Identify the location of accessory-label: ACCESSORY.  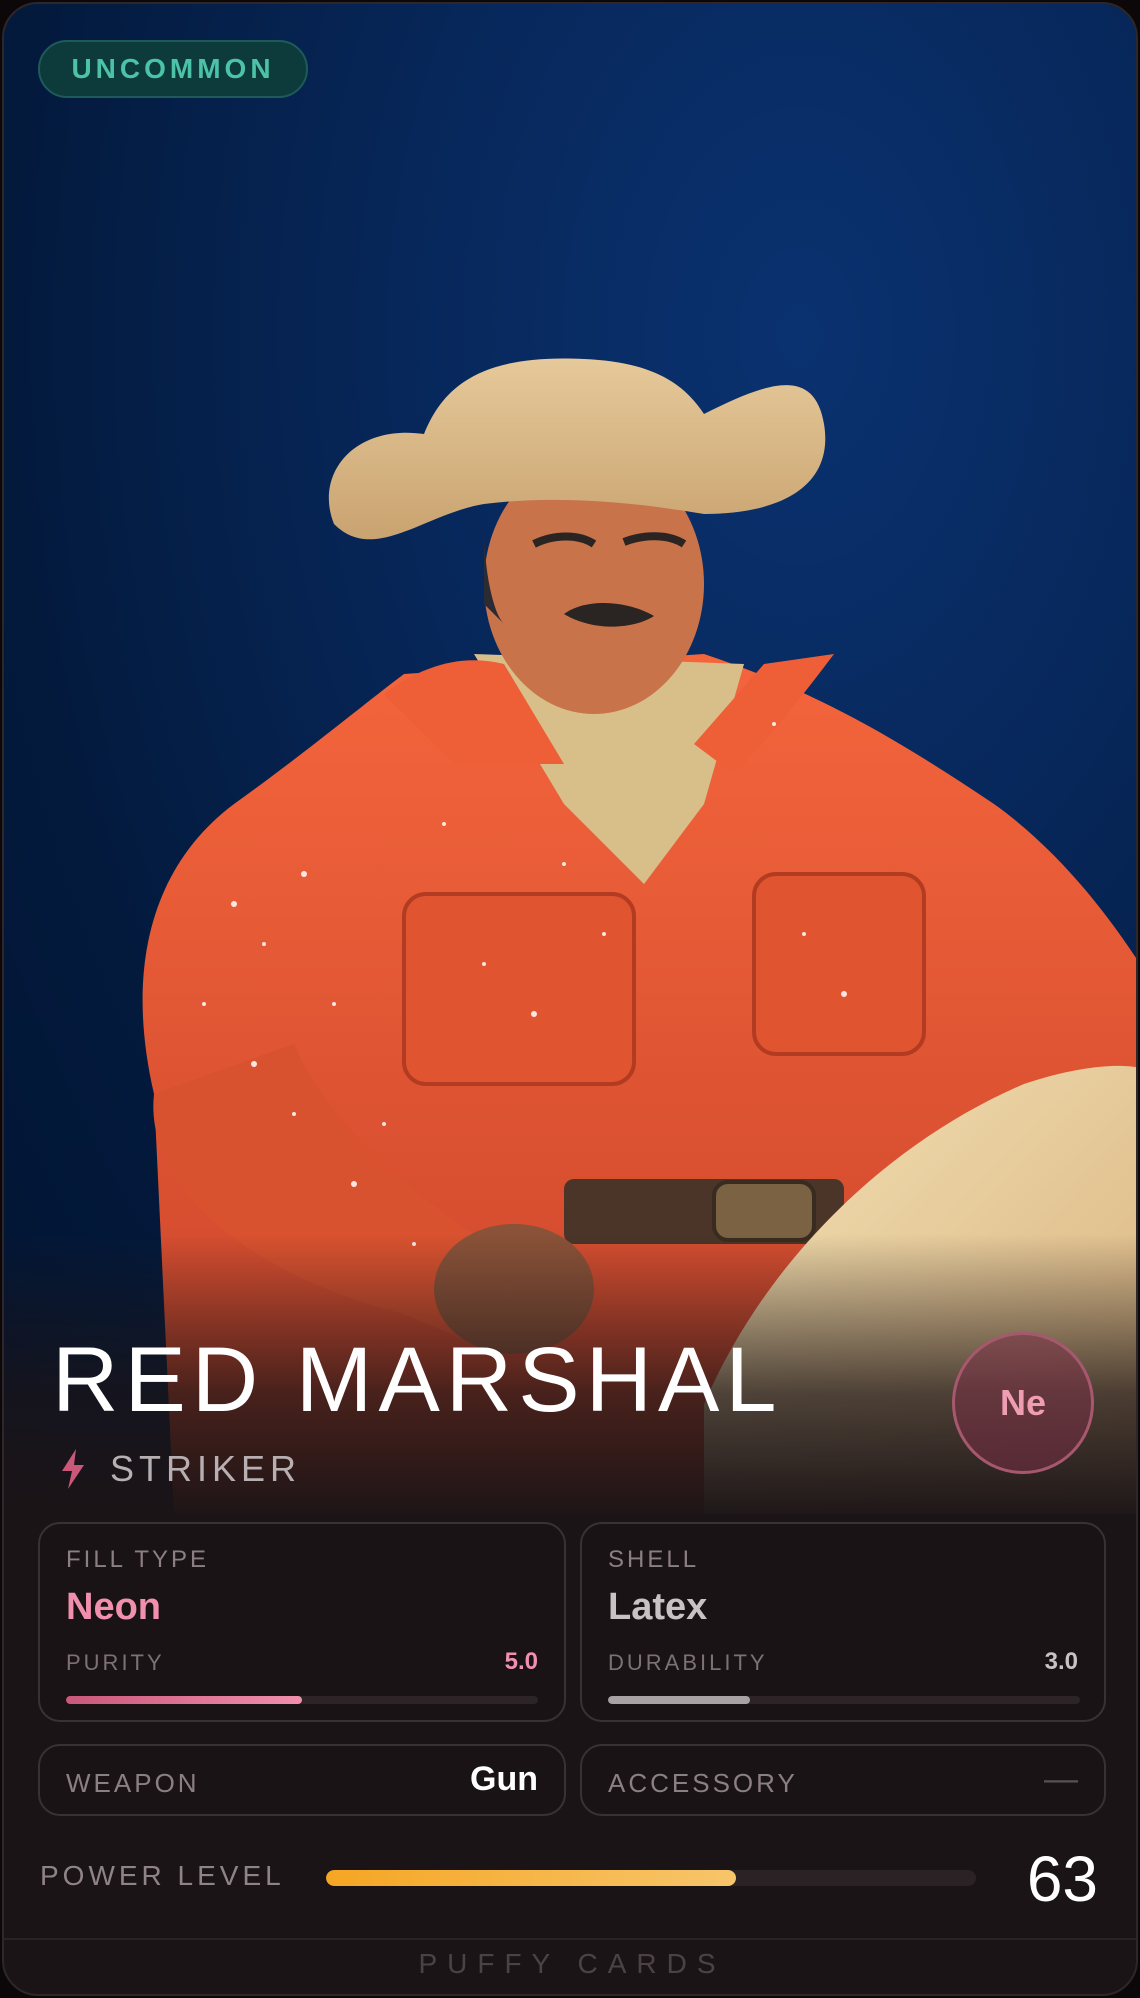
(703, 1783).